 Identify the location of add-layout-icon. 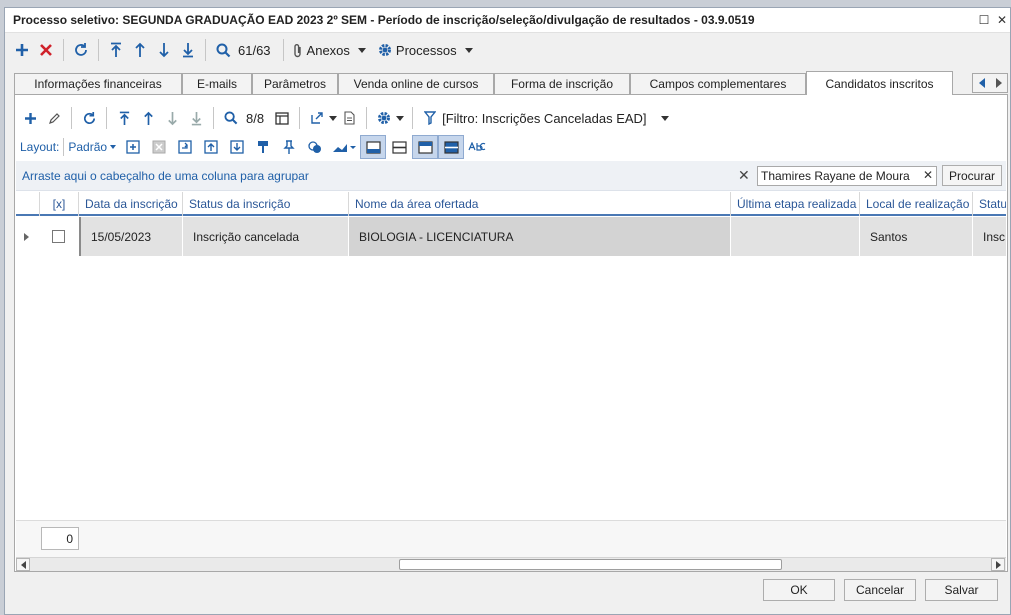
(133, 147).